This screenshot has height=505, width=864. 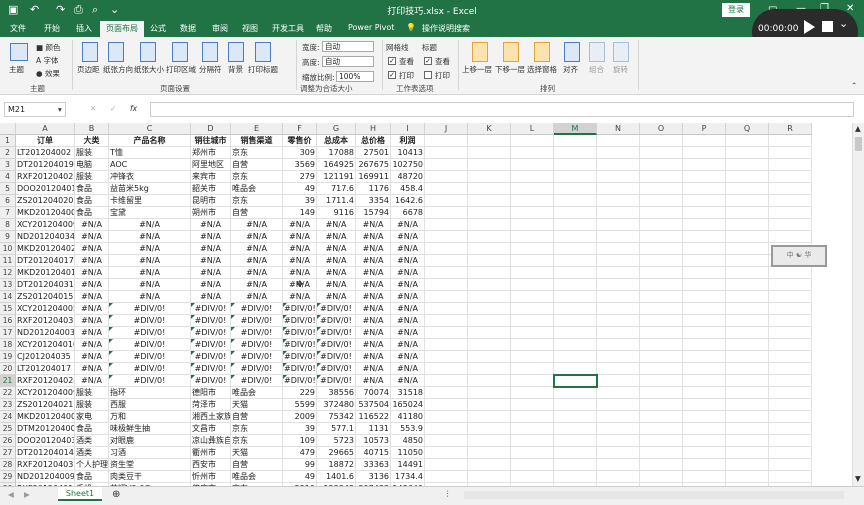 I want to click on table-cell: RXF201204020, so click(x=45, y=177).